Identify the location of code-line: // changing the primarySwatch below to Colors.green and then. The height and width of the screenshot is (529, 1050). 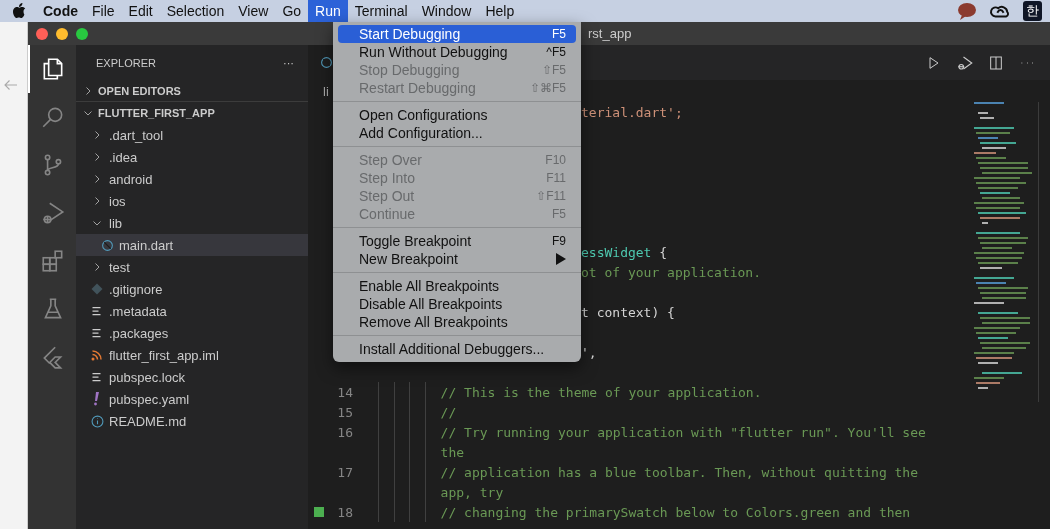
(675, 512).